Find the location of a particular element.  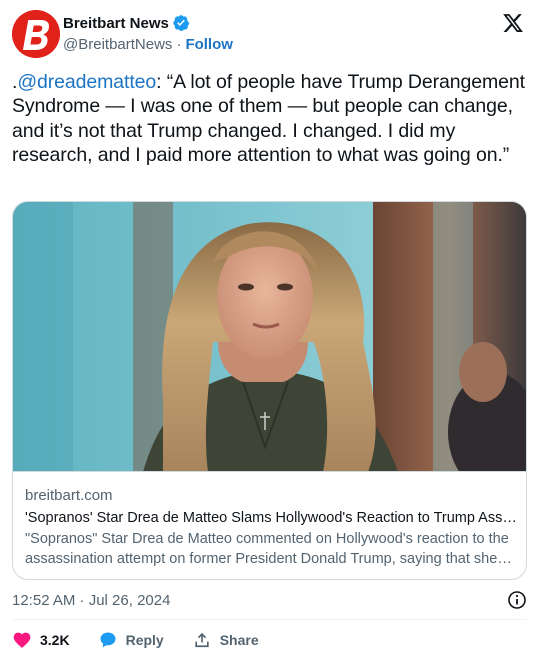

share-button: Share is located at coordinates (225, 640).